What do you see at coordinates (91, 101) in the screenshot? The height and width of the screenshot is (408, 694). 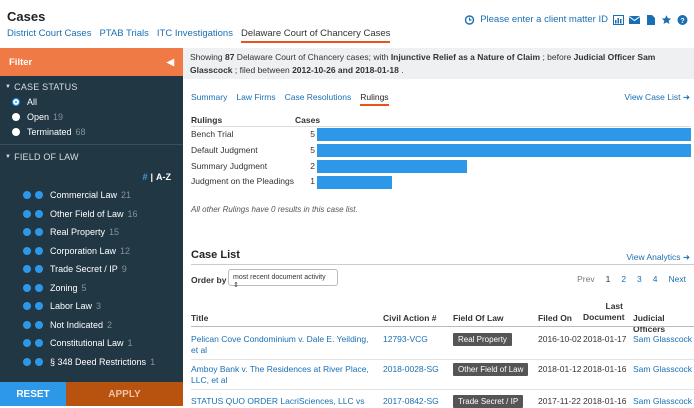 I see `status-all: All` at bounding box center [91, 101].